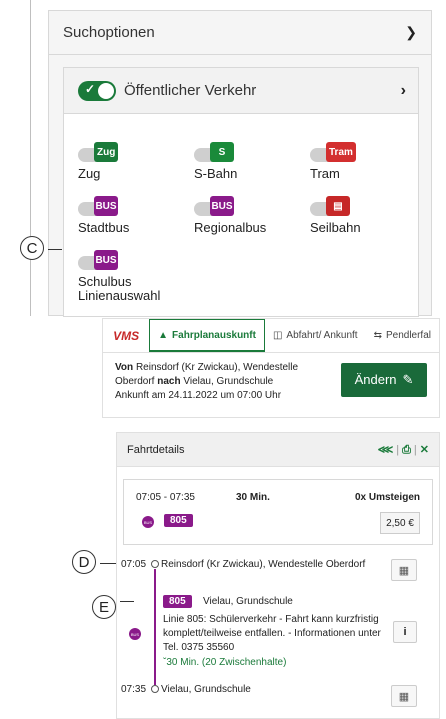  What do you see at coordinates (169, 381) in the screenshot?
I see `to-label: nach` at bounding box center [169, 381].